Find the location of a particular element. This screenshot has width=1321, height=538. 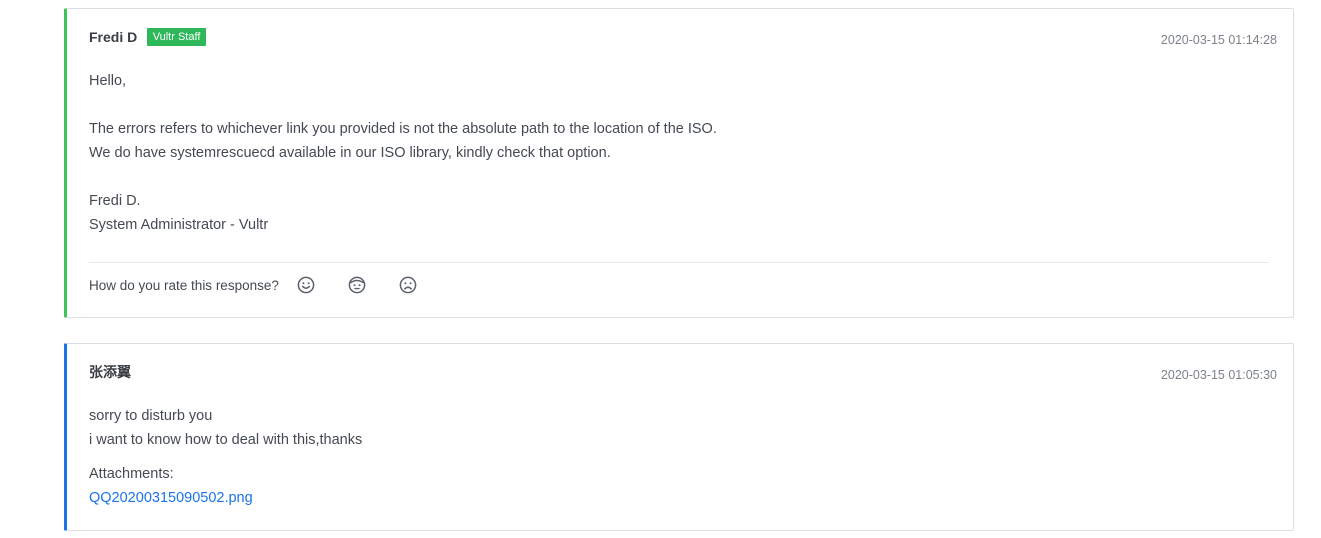

neutral-face-icon is located at coordinates (357, 285).